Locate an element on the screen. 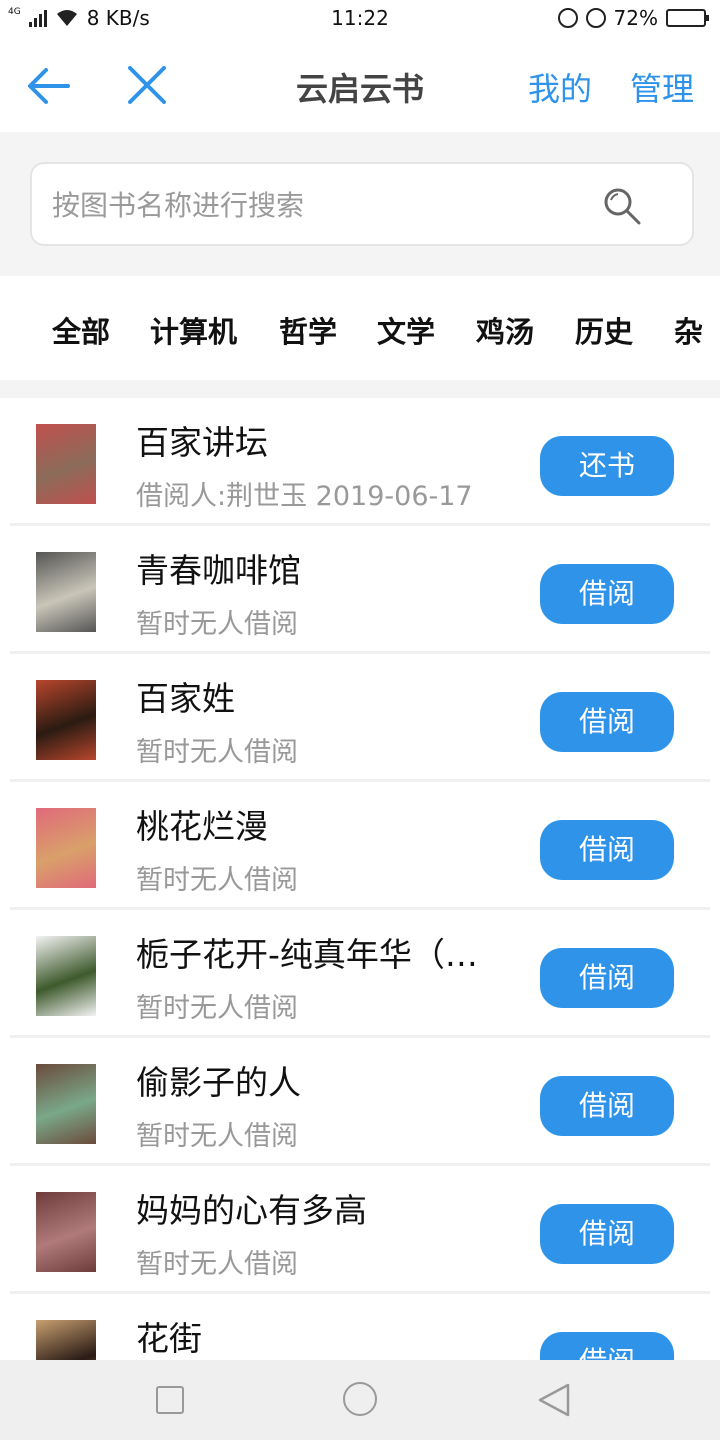 The height and width of the screenshot is (1440, 720). recent-apps-icon is located at coordinates (170, 1400).